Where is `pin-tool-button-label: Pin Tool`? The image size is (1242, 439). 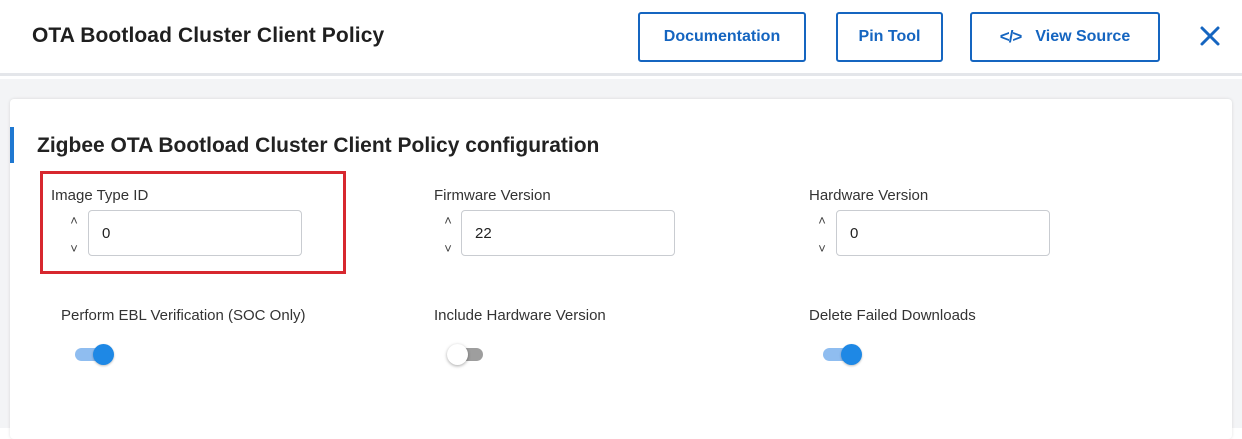
pin-tool-button-label: Pin Tool is located at coordinates (889, 36).